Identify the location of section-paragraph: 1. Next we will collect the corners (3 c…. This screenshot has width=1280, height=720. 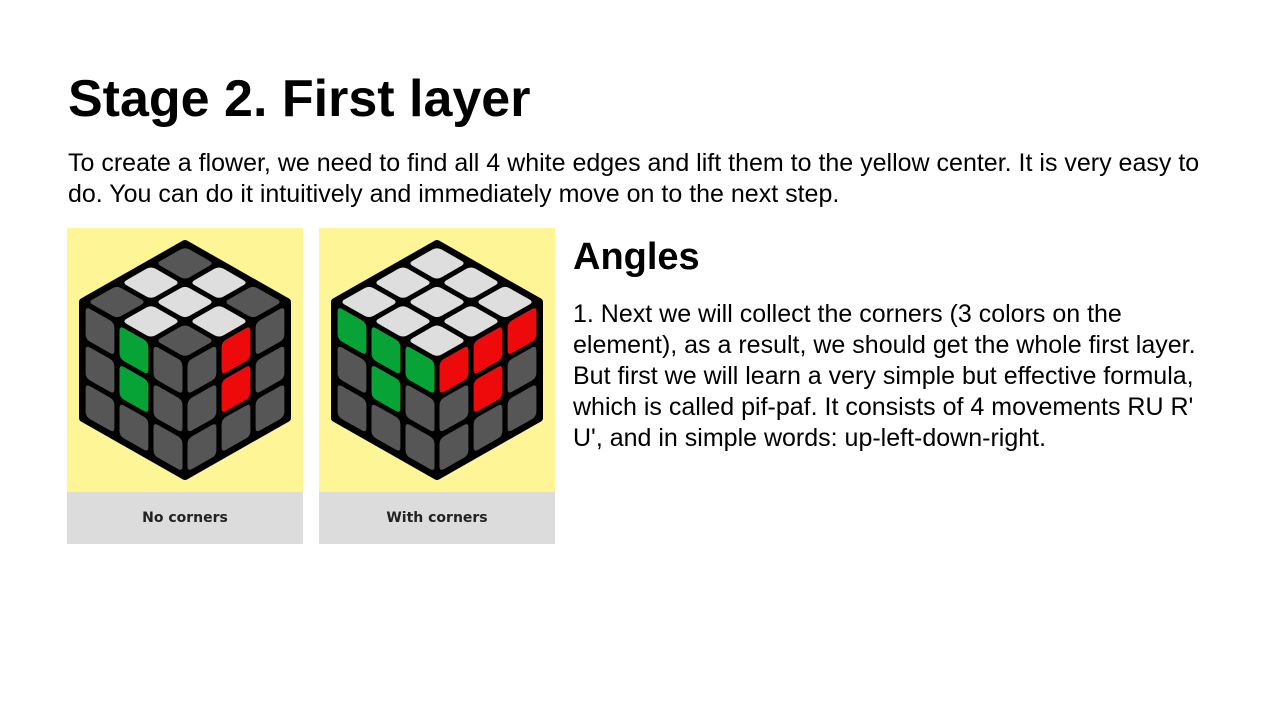
(884, 376).